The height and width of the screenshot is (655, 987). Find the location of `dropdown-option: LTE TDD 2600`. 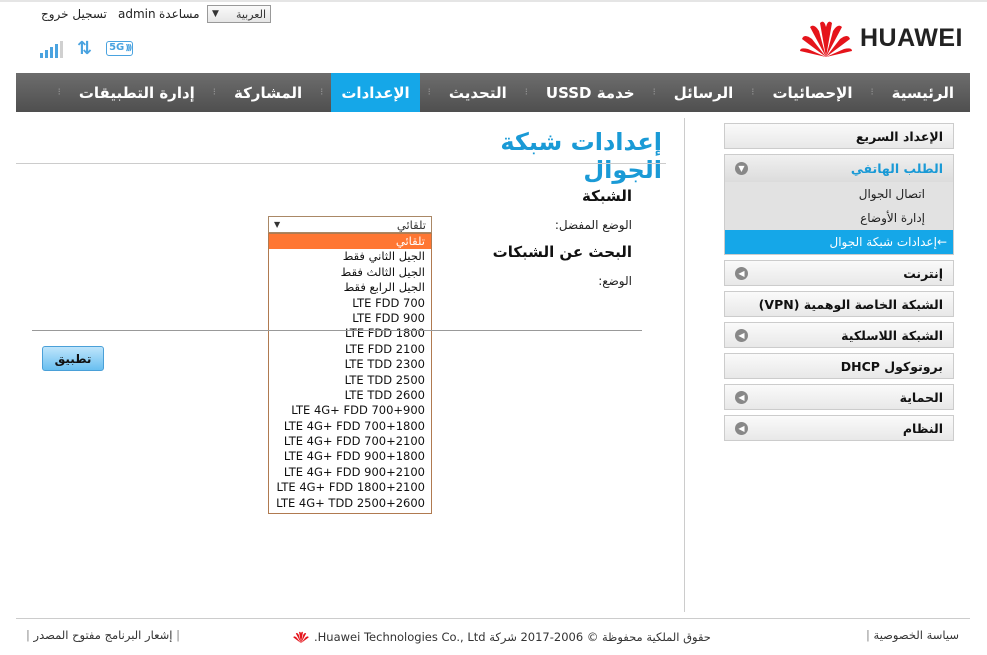

dropdown-option: LTE TDD 2600 is located at coordinates (350, 395).